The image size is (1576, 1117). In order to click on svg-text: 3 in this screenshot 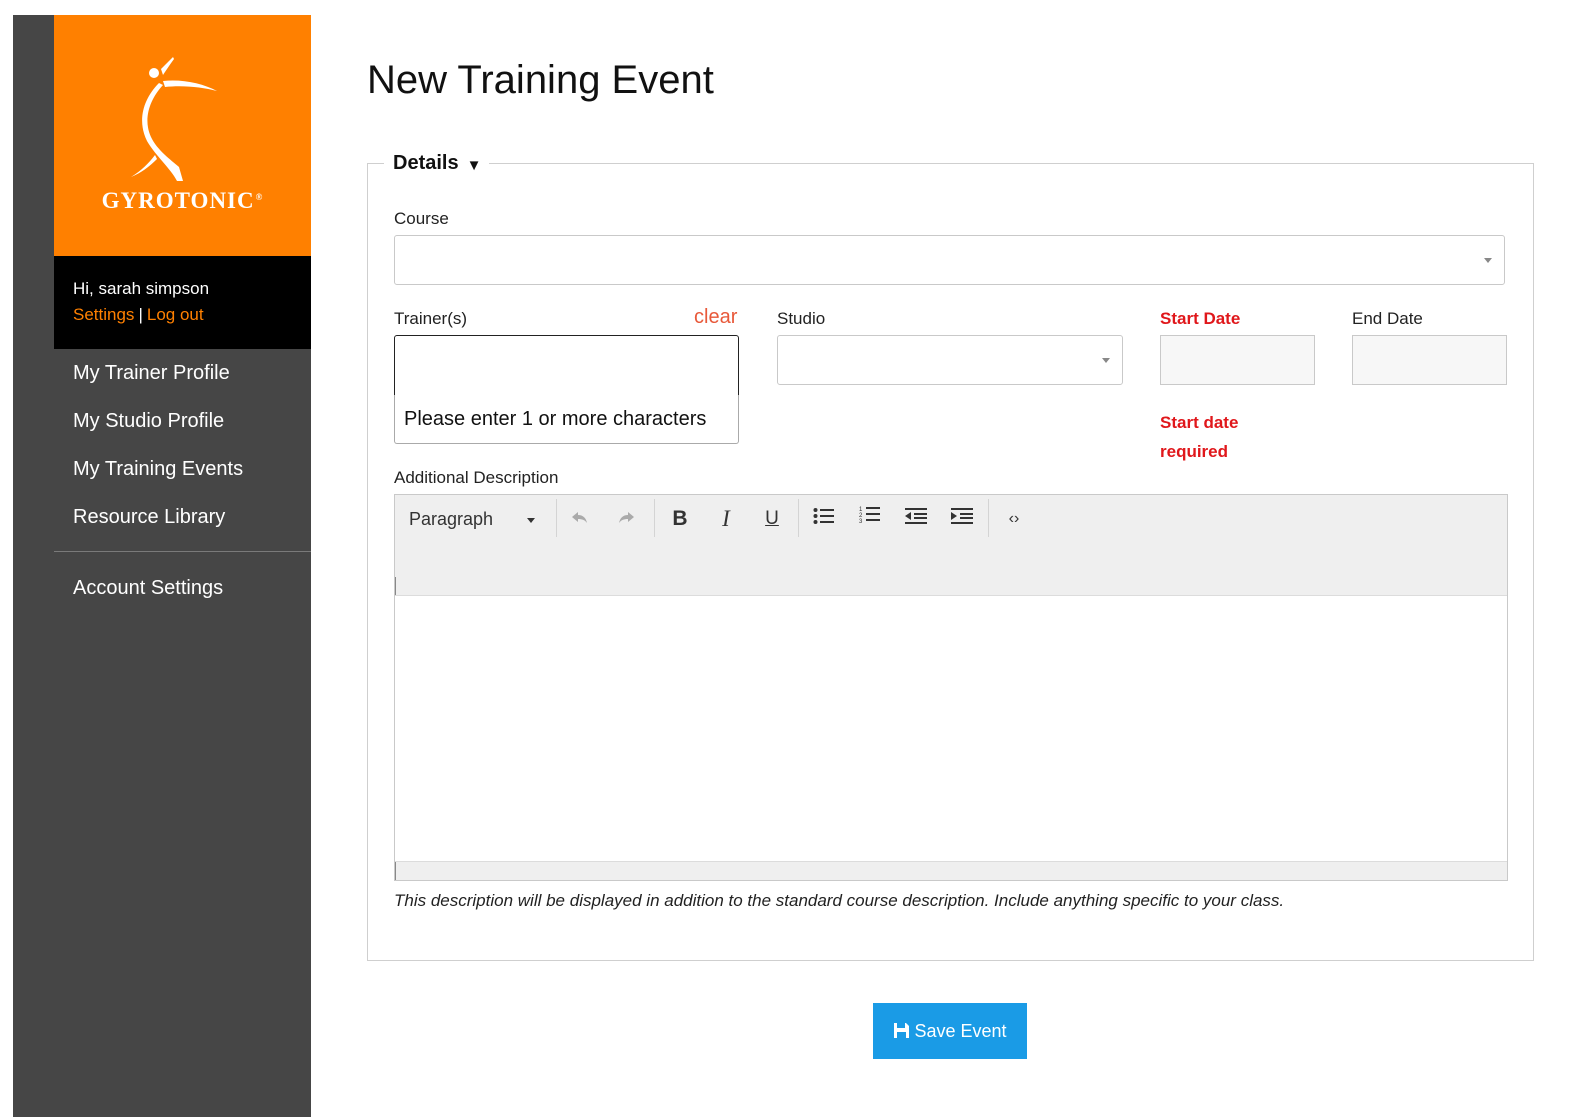, I will do `click(861, 522)`.